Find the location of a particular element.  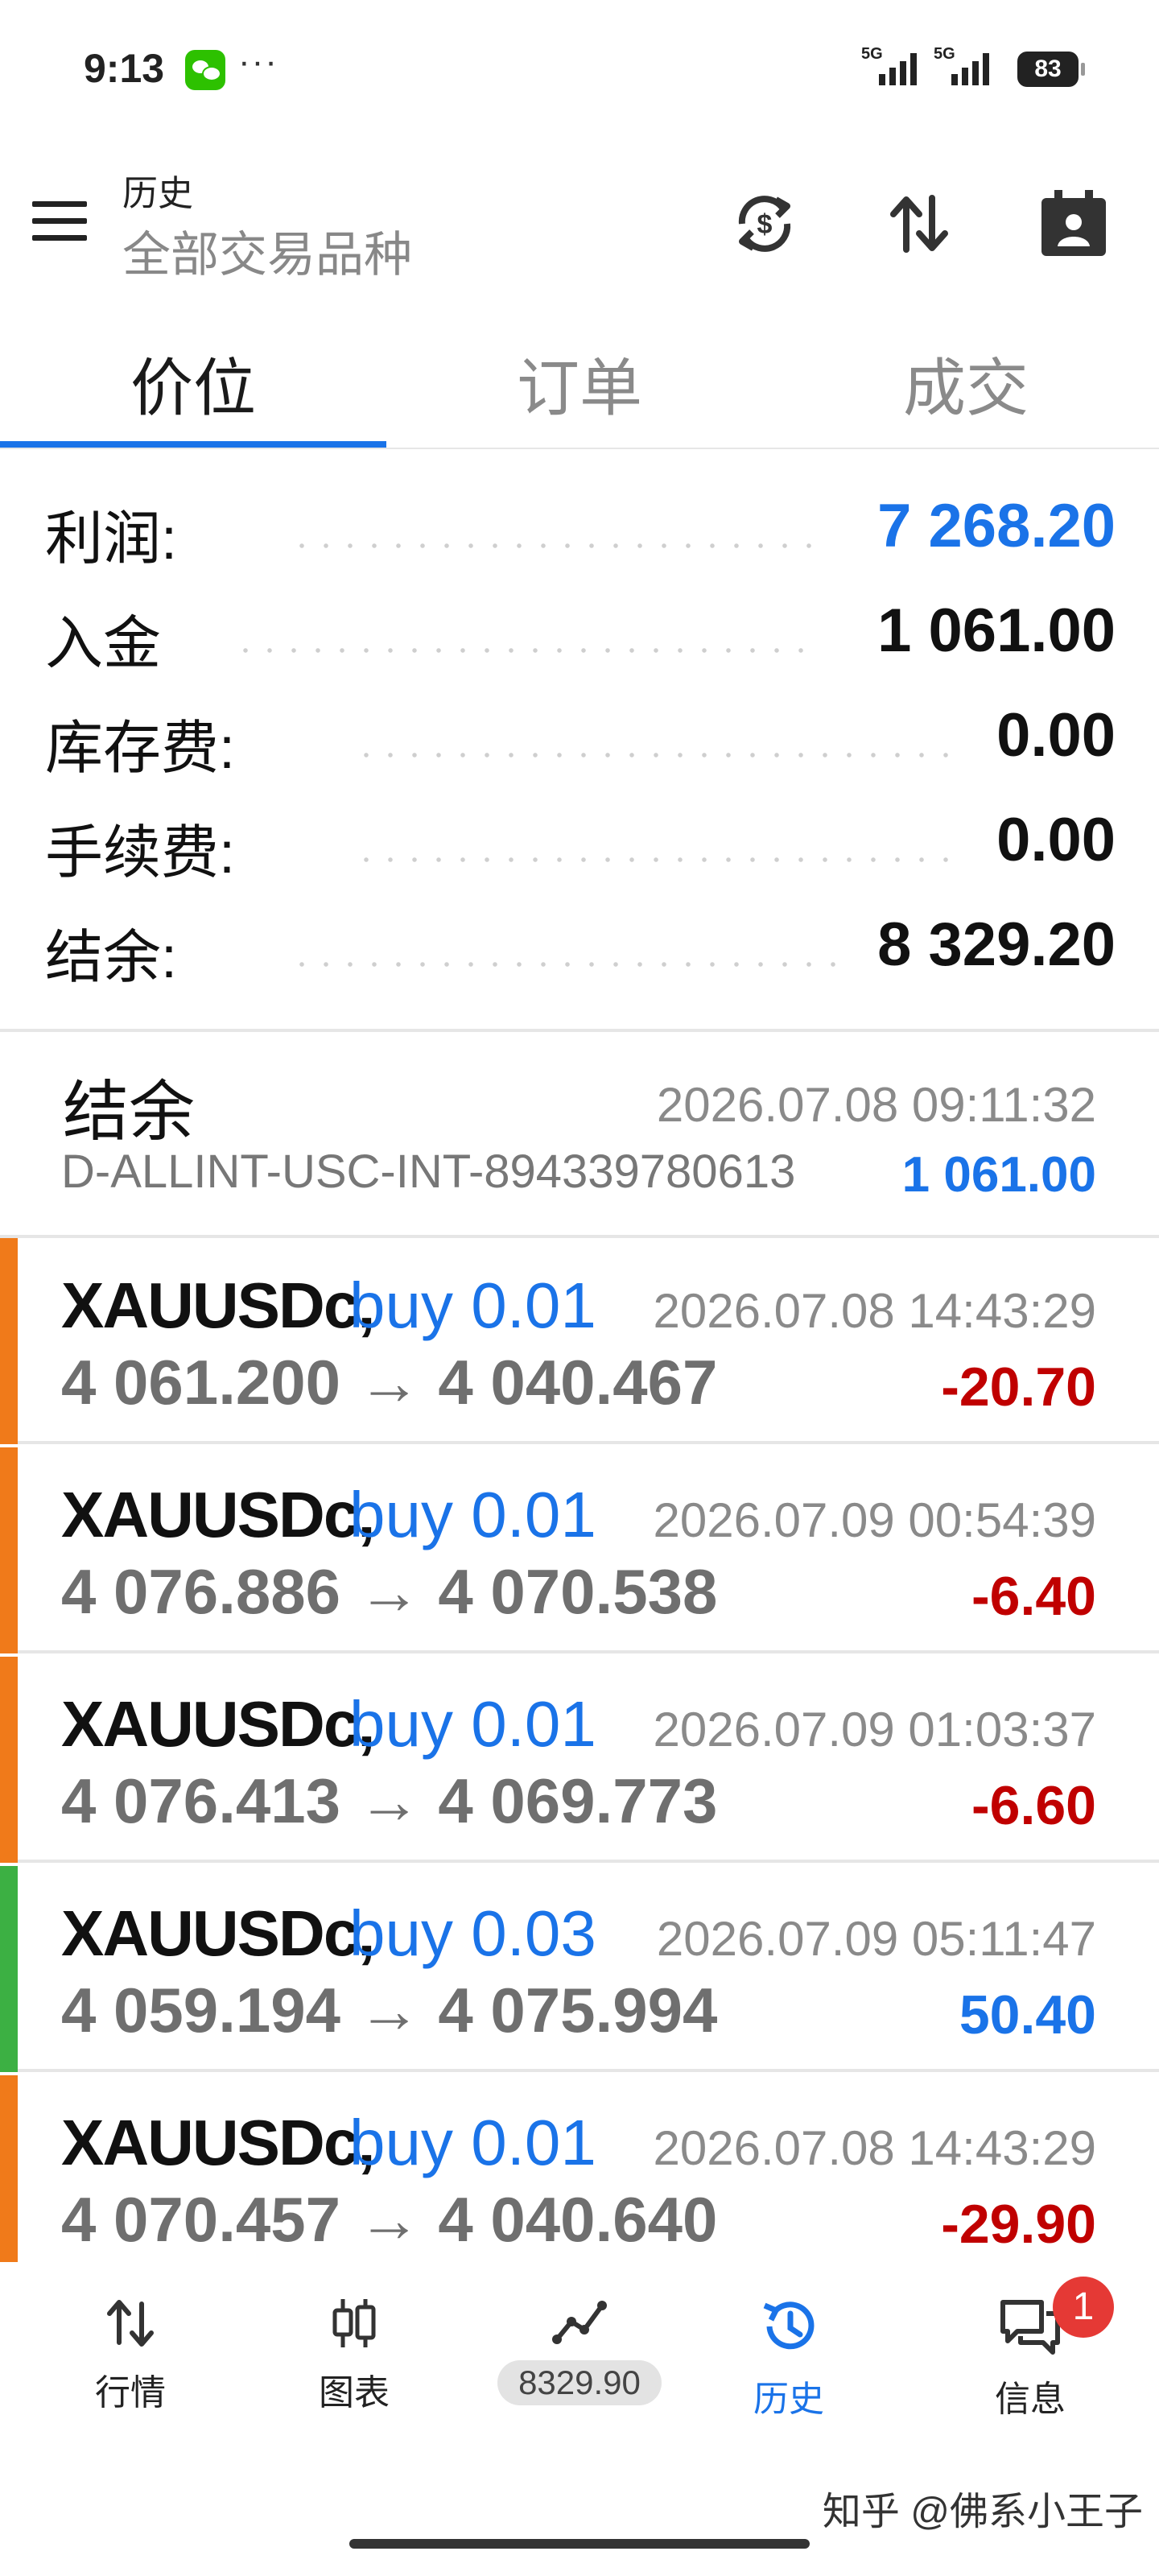

commission-value: 0.00 is located at coordinates (1056, 840).